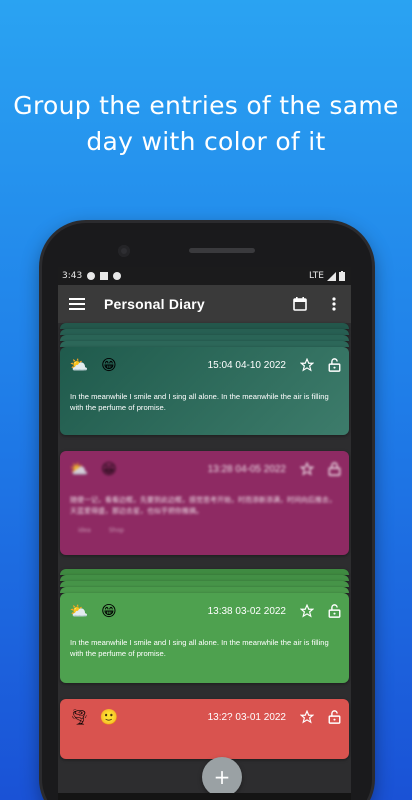  What do you see at coordinates (334, 304) in the screenshot?
I see `more-vert-icon` at bounding box center [334, 304].